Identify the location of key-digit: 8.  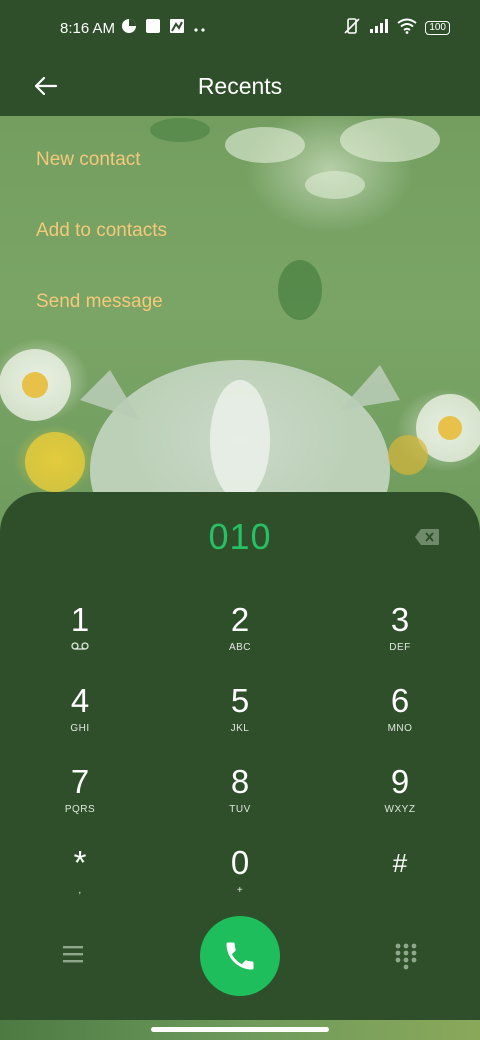
(240, 781).